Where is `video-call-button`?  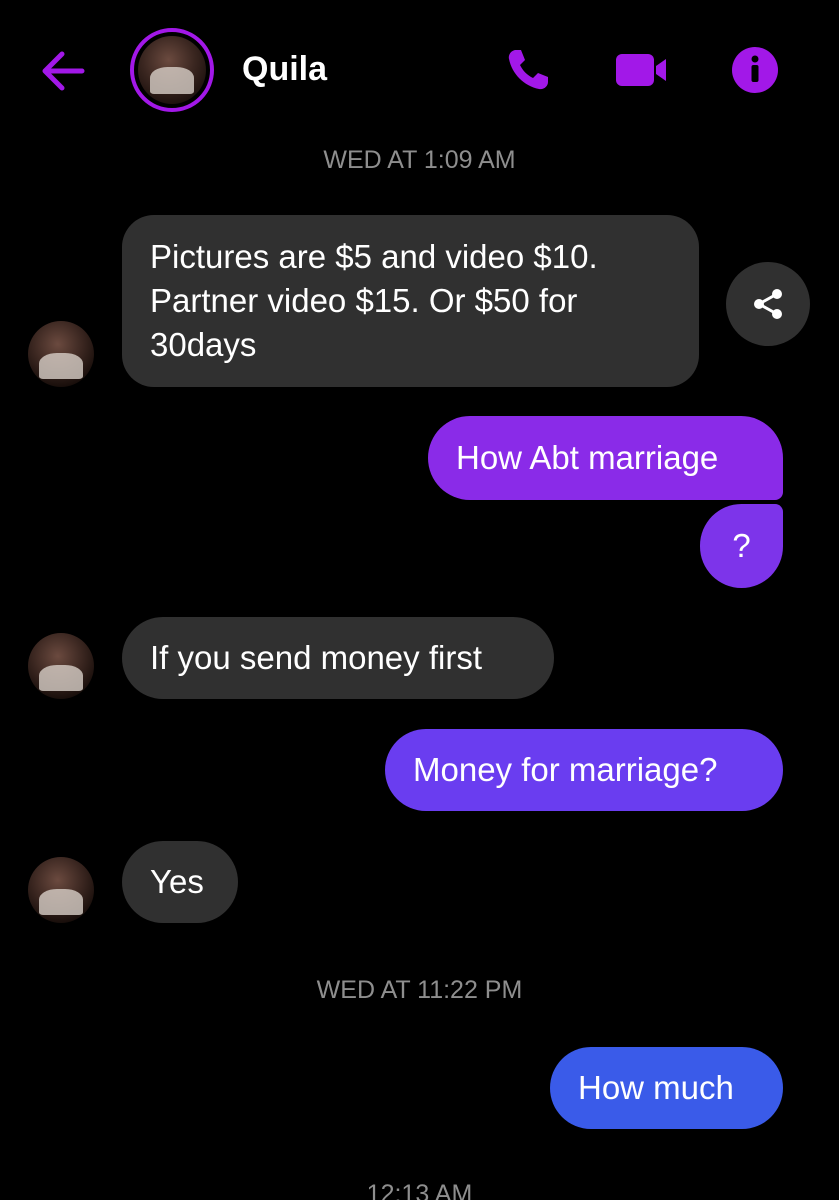 video-call-button is located at coordinates (640, 70).